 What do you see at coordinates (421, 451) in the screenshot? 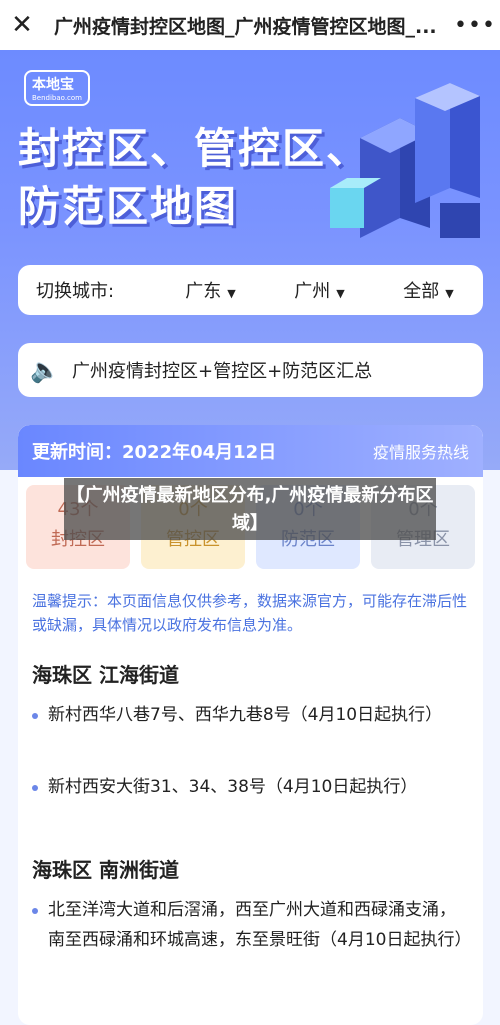
I see `hotline-link: 疫情服务热线` at bounding box center [421, 451].